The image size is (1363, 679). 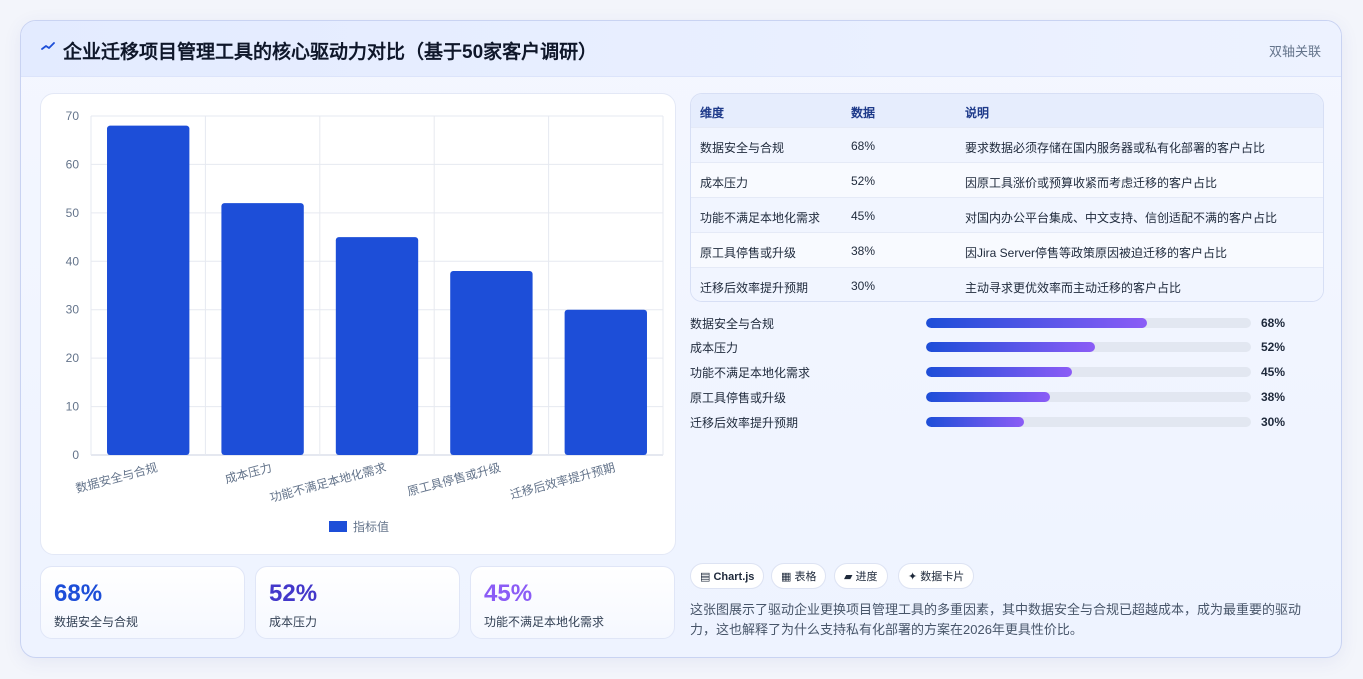 I want to click on chip-label: 数据卡片, so click(x=942, y=577).